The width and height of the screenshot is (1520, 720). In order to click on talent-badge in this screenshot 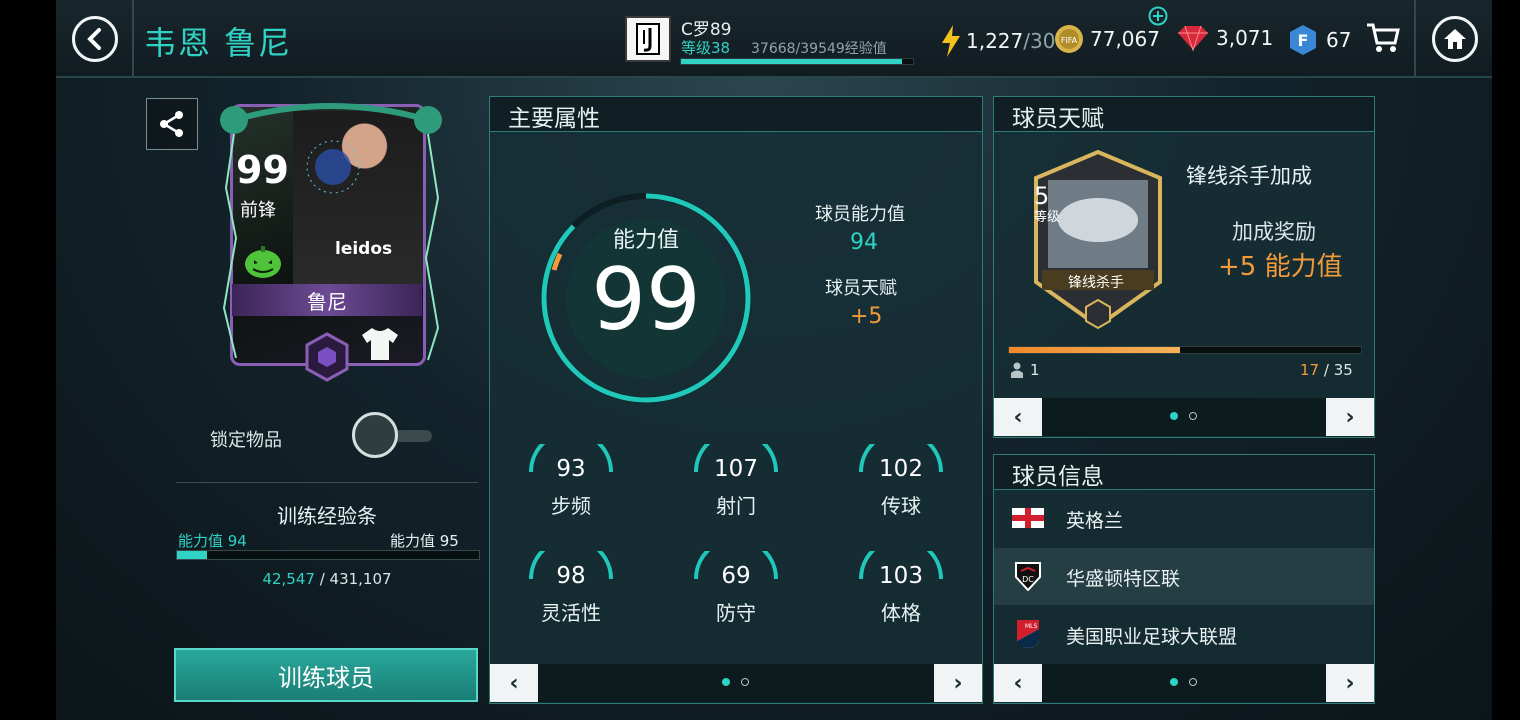, I will do `click(1098, 243)`.